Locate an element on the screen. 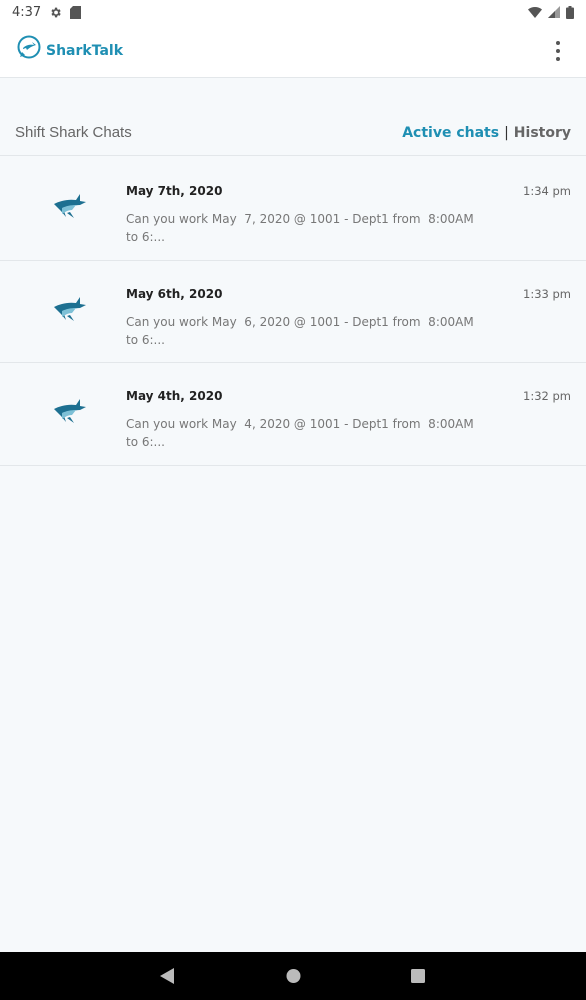  chat-time: 1:34 pm is located at coordinates (547, 191).